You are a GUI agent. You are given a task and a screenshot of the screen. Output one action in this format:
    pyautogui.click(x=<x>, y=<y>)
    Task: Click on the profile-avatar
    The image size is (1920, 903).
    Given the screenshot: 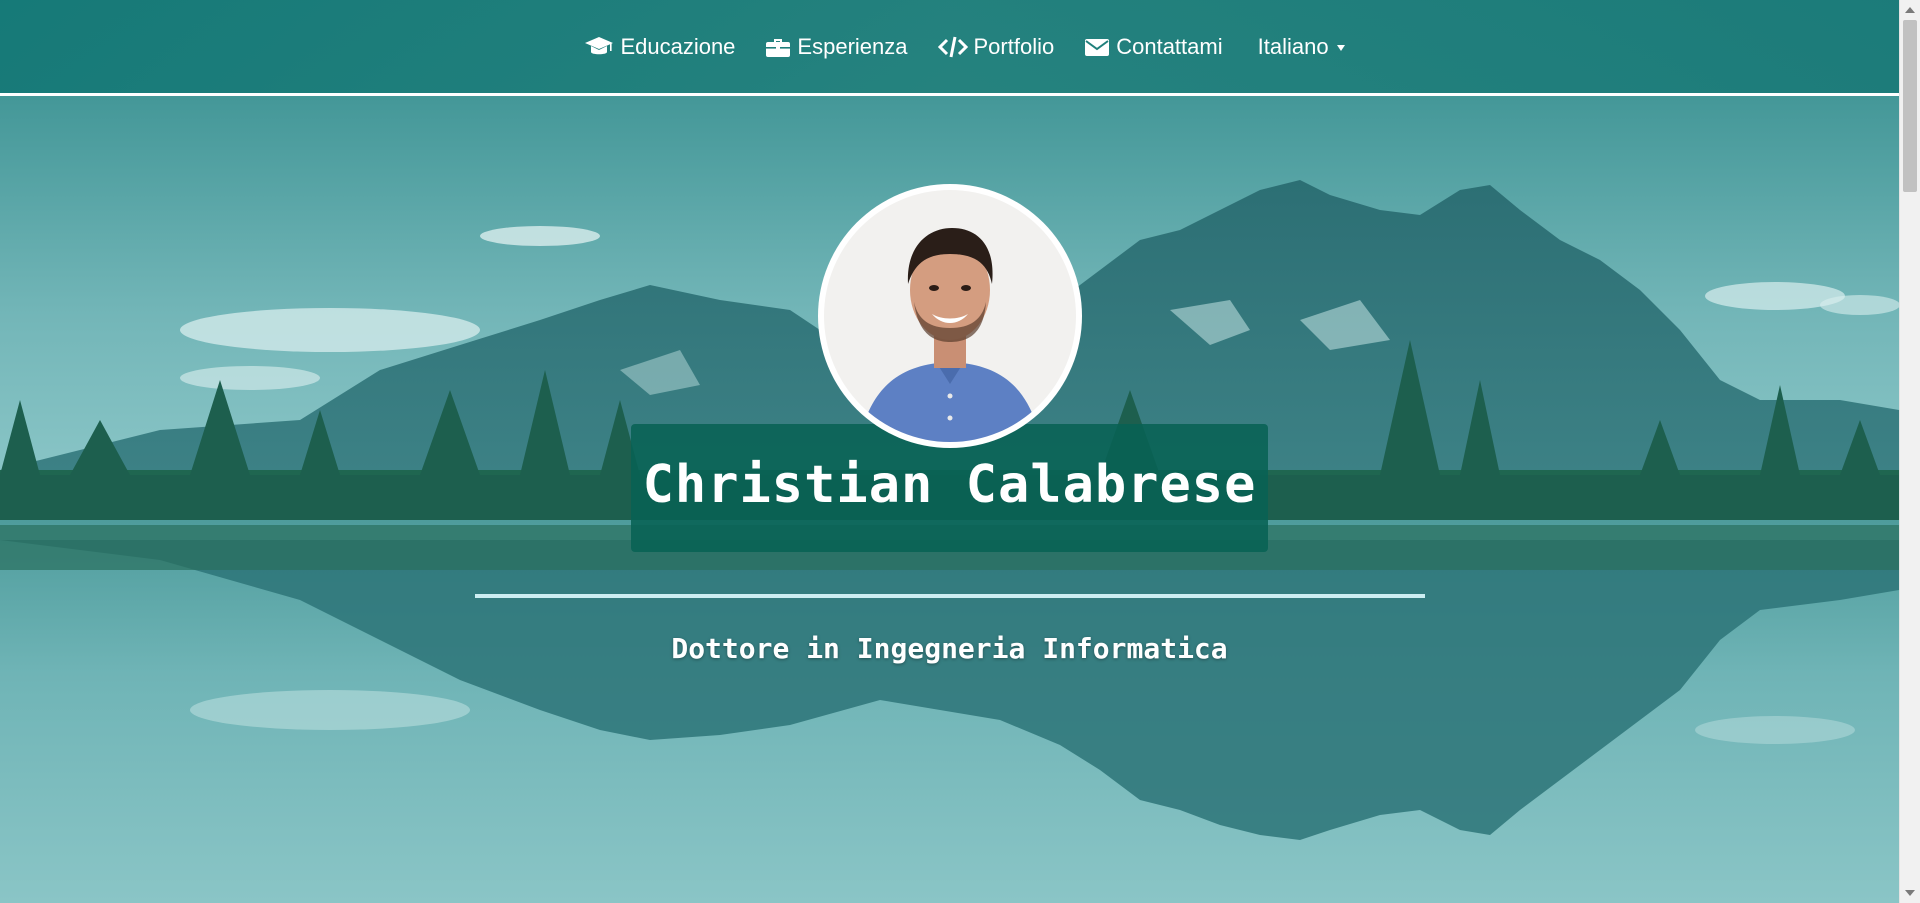 What is the action you would take?
    pyautogui.click(x=950, y=316)
    